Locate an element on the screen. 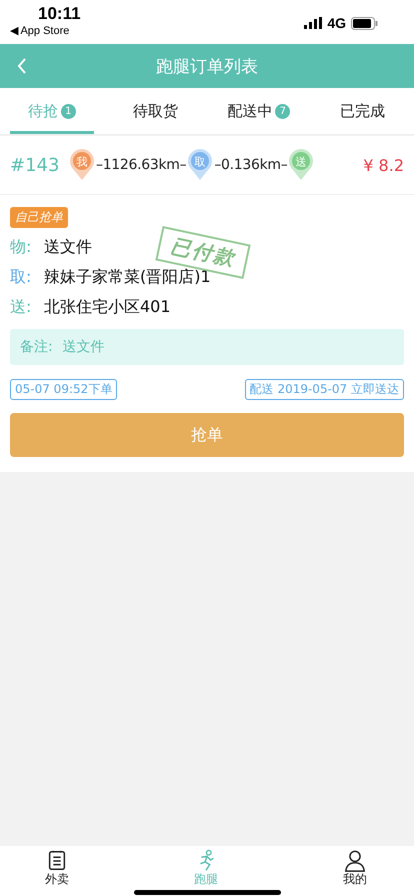  order-status-tab: 配送中 7 is located at coordinates (258, 111).